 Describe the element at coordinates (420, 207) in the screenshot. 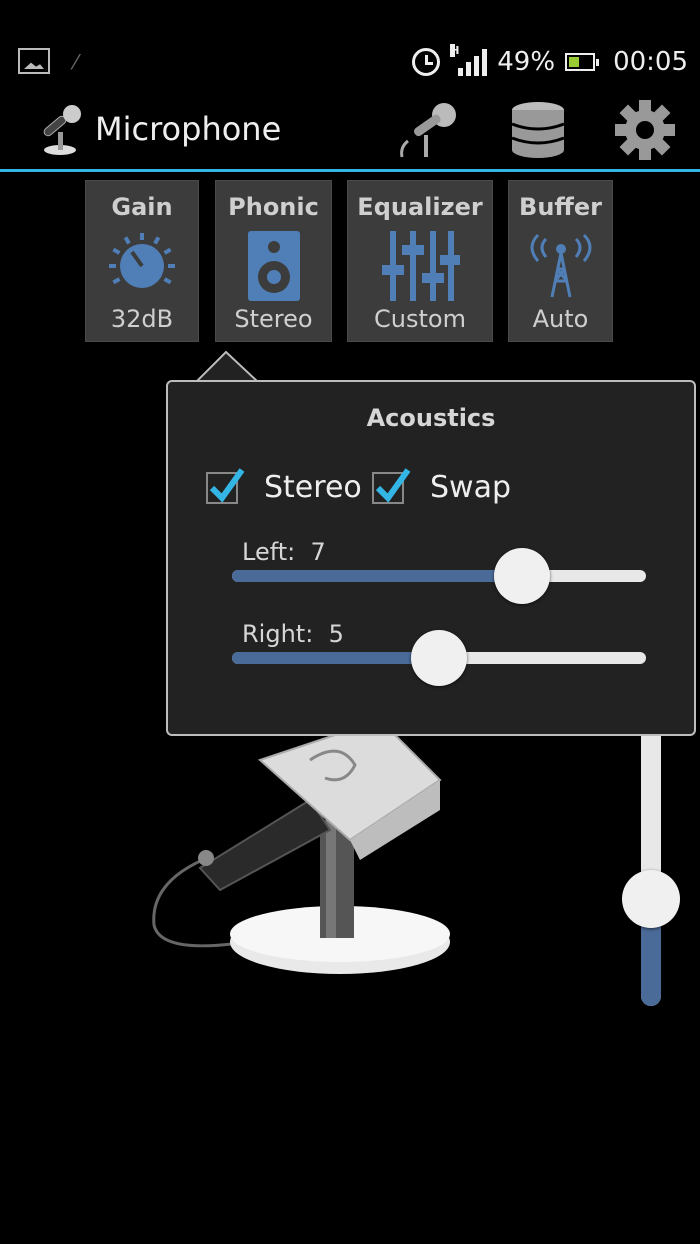

I see `equalizer-label: Equalizer` at that location.